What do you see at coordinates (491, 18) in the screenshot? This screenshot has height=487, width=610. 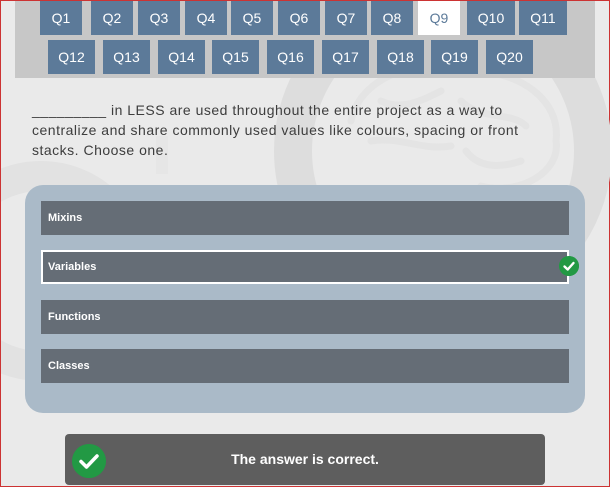 I see `question-nav-button-q10: Q10` at bounding box center [491, 18].